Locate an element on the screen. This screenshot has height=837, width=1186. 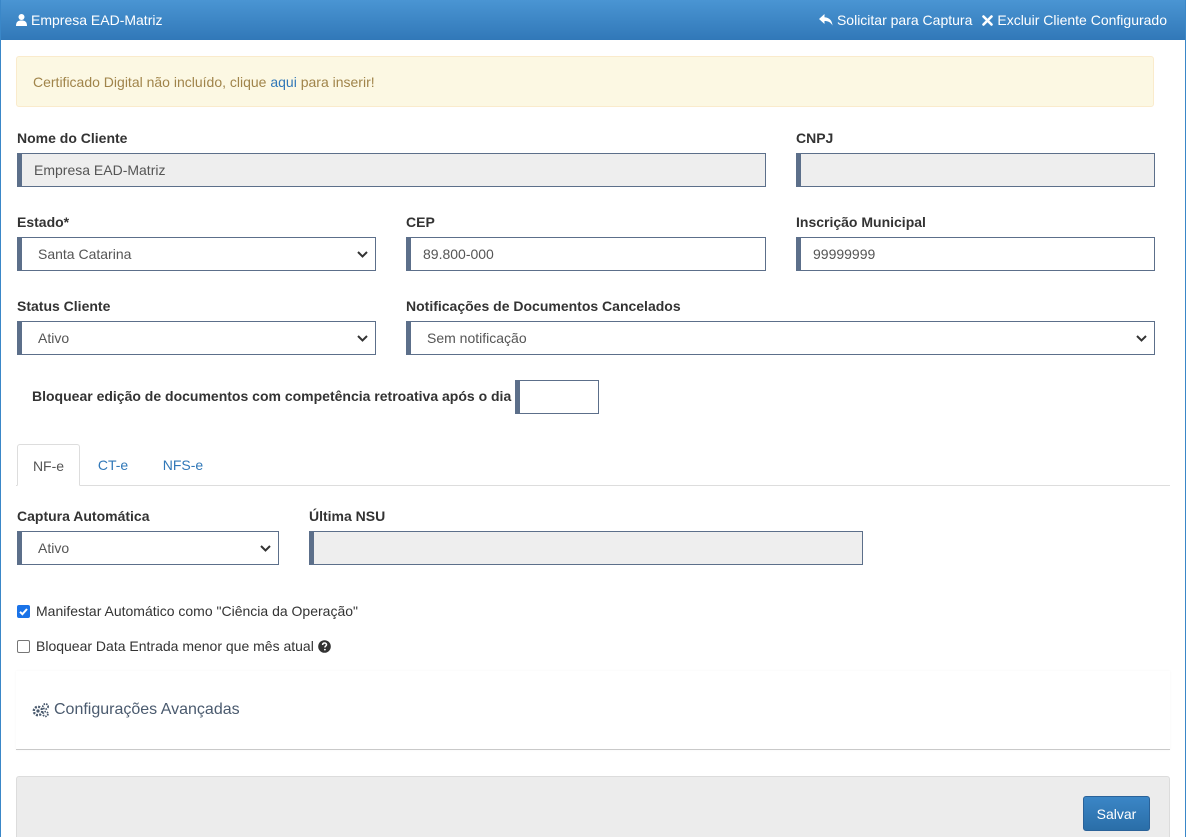
cancel-notification-label: Notificações de Documentos Cancelados is located at coordinates (543, 306).